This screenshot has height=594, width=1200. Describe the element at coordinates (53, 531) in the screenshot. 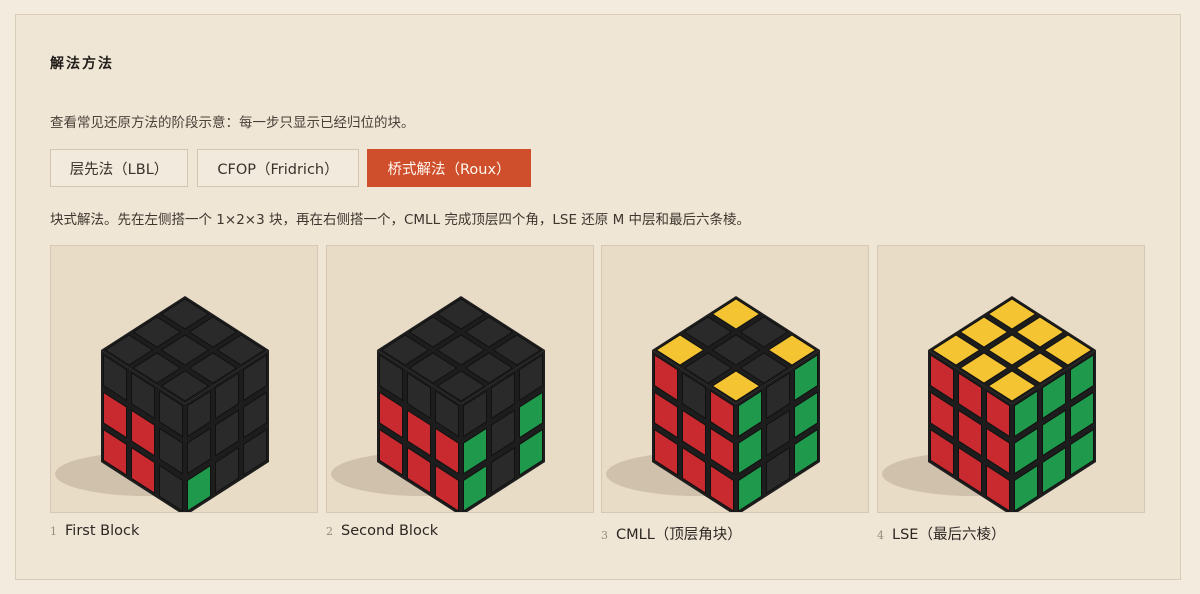

I see `step-number: 1` at that location.